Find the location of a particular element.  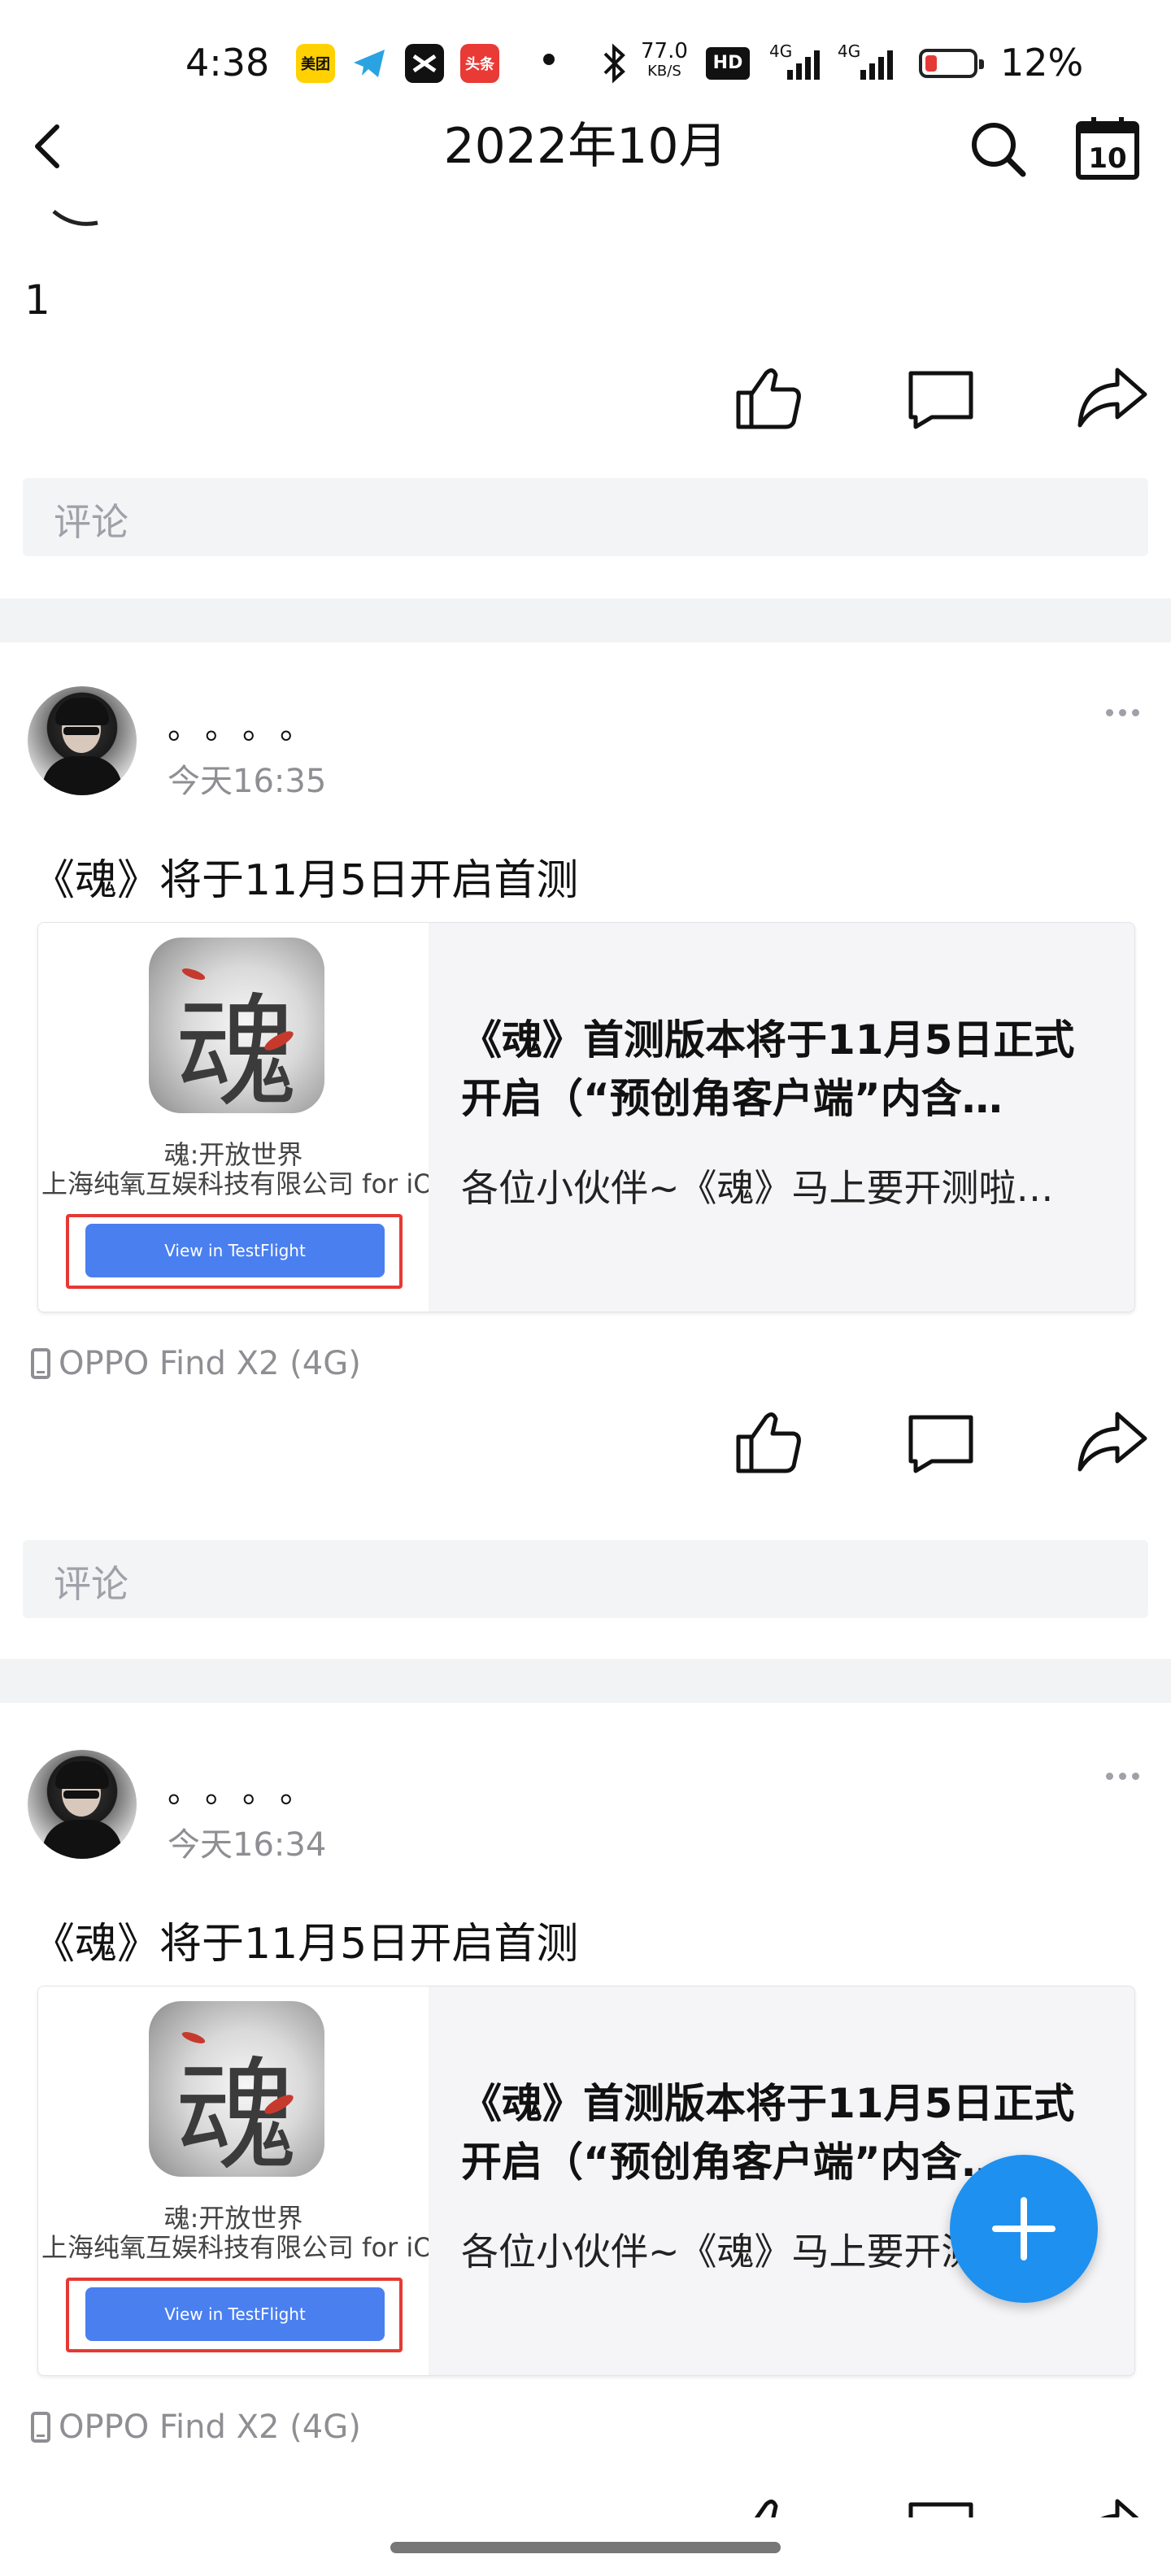

network-speed: 77.0 KB/S is located at coordinates (664, 60).